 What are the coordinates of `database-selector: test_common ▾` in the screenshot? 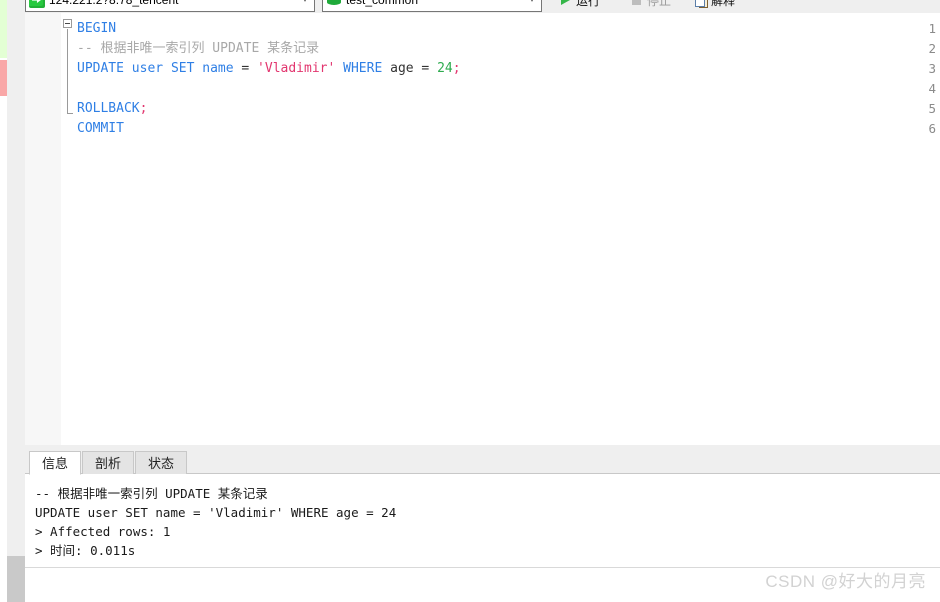 It's located at (432, 6).